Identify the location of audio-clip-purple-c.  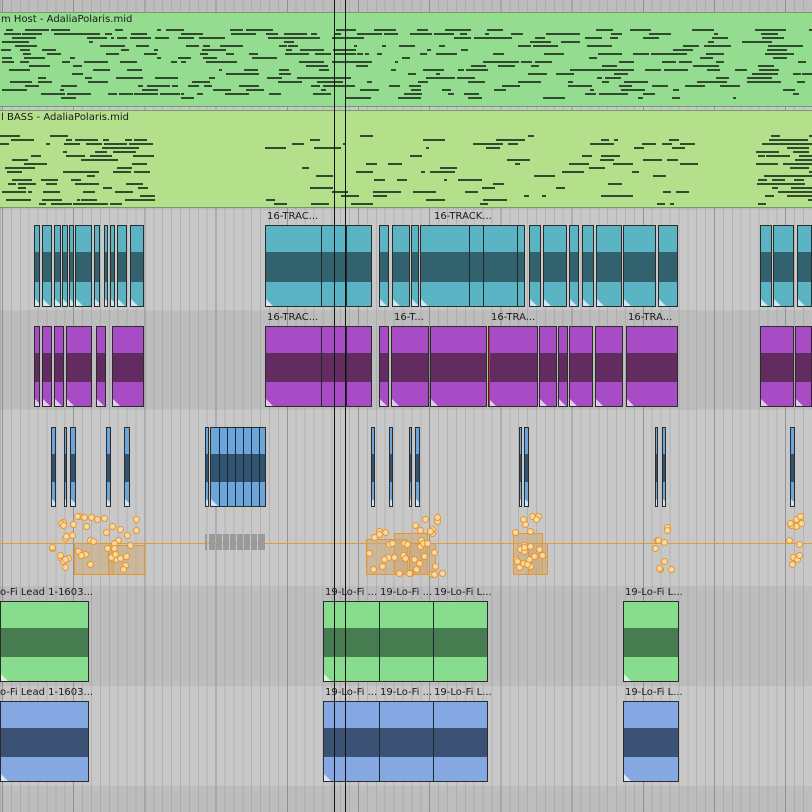
(513, 366).